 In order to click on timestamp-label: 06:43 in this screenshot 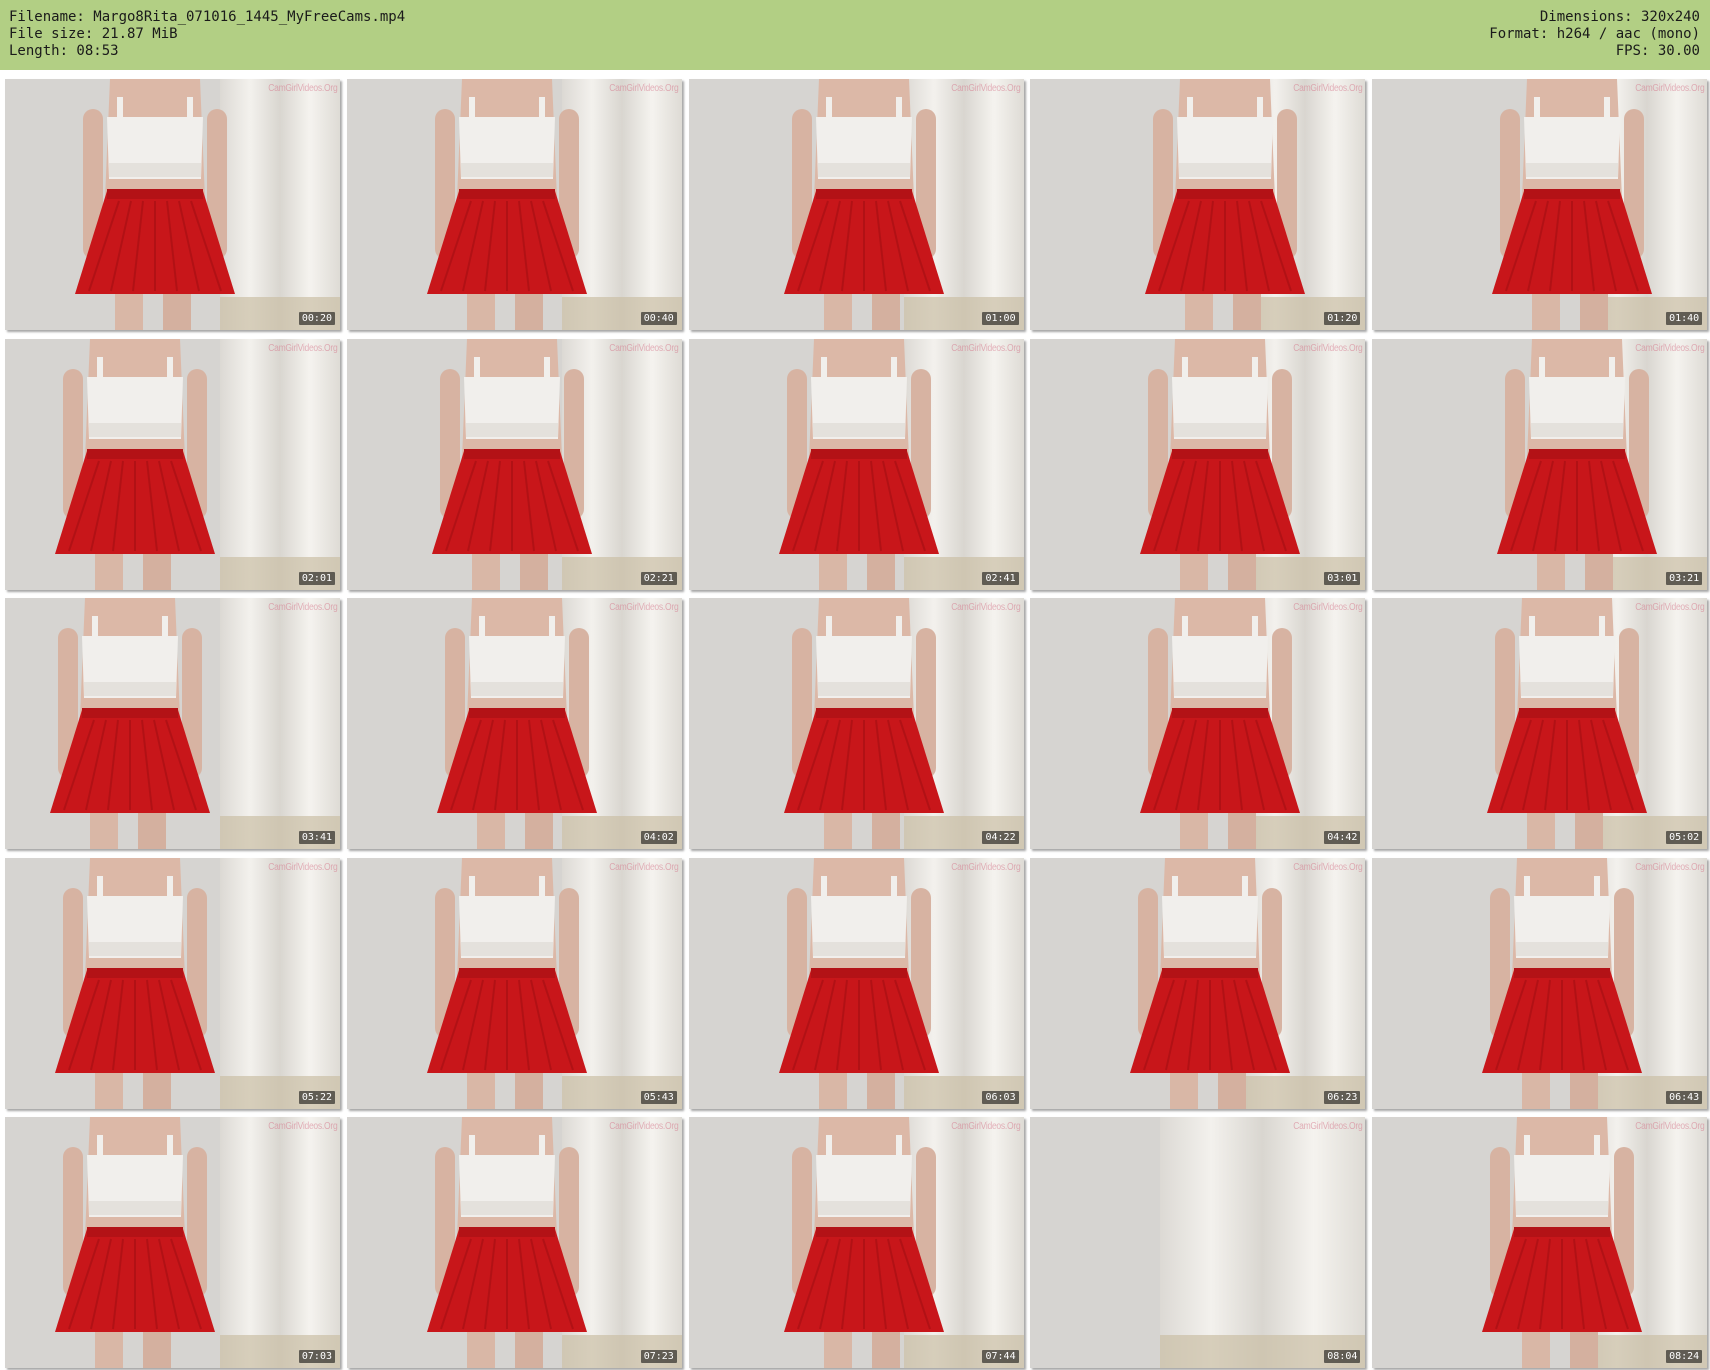, I will do `click(1684, 1097)`.